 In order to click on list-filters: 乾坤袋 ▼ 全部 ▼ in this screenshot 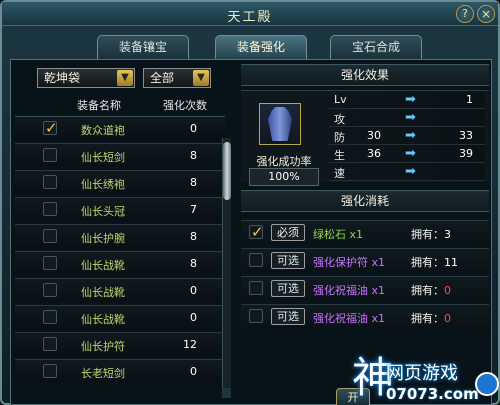, I will do `click(125, 76)`.